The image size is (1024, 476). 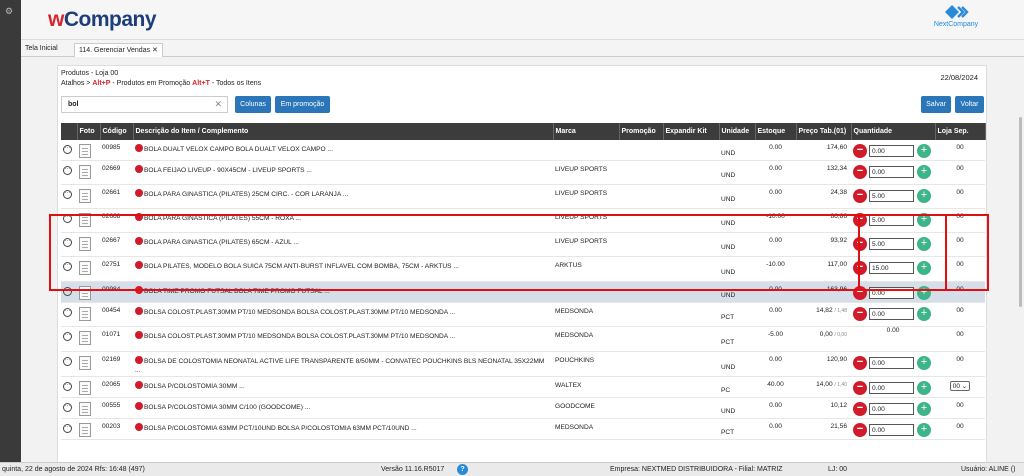 I want to click on back-button: Voltar, so click(x=969, y=104).